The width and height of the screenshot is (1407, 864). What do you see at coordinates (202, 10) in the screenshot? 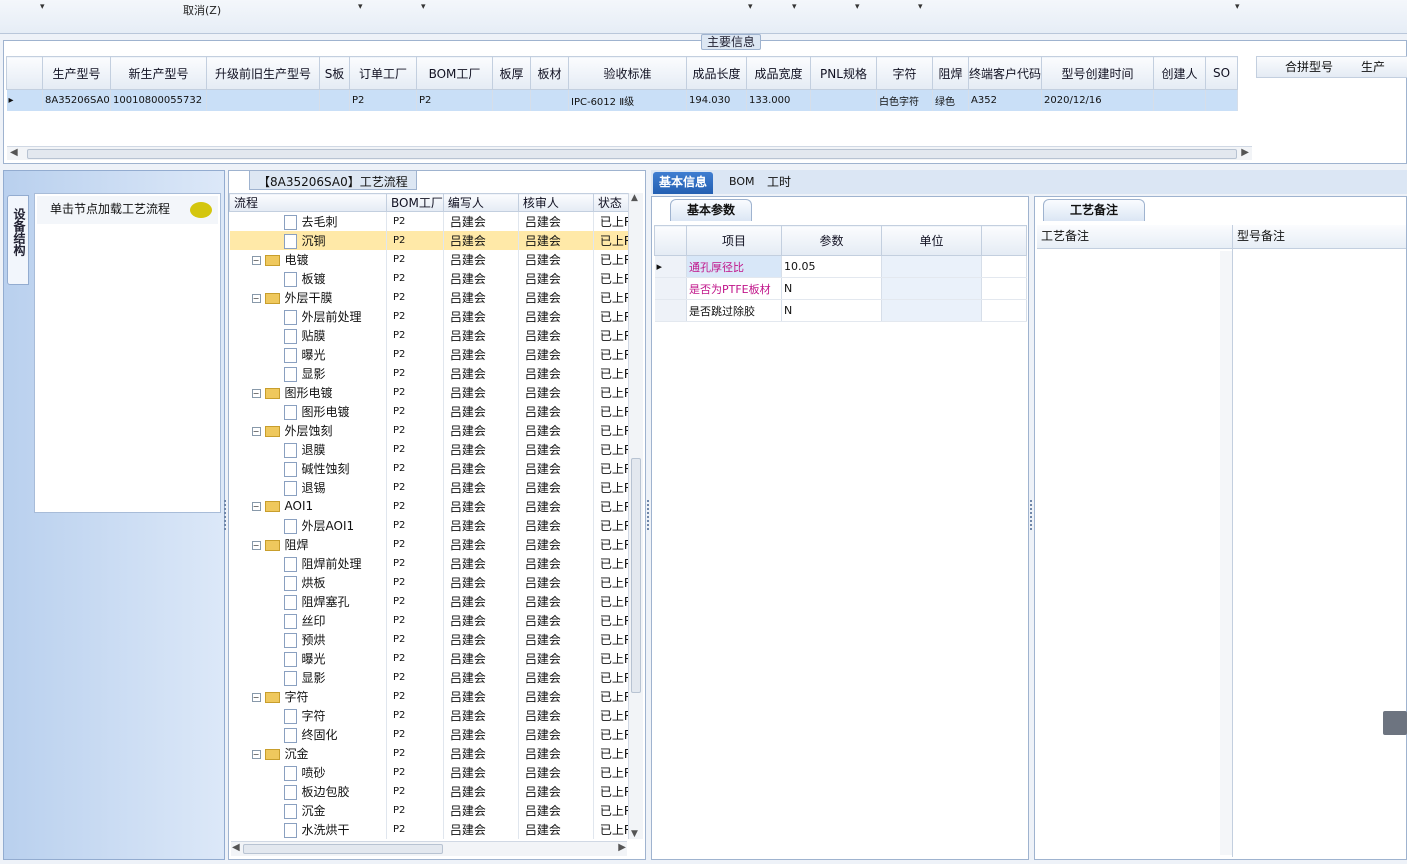
I see `cancel-button: 取消(Z)` at bounding box center [202, 10].